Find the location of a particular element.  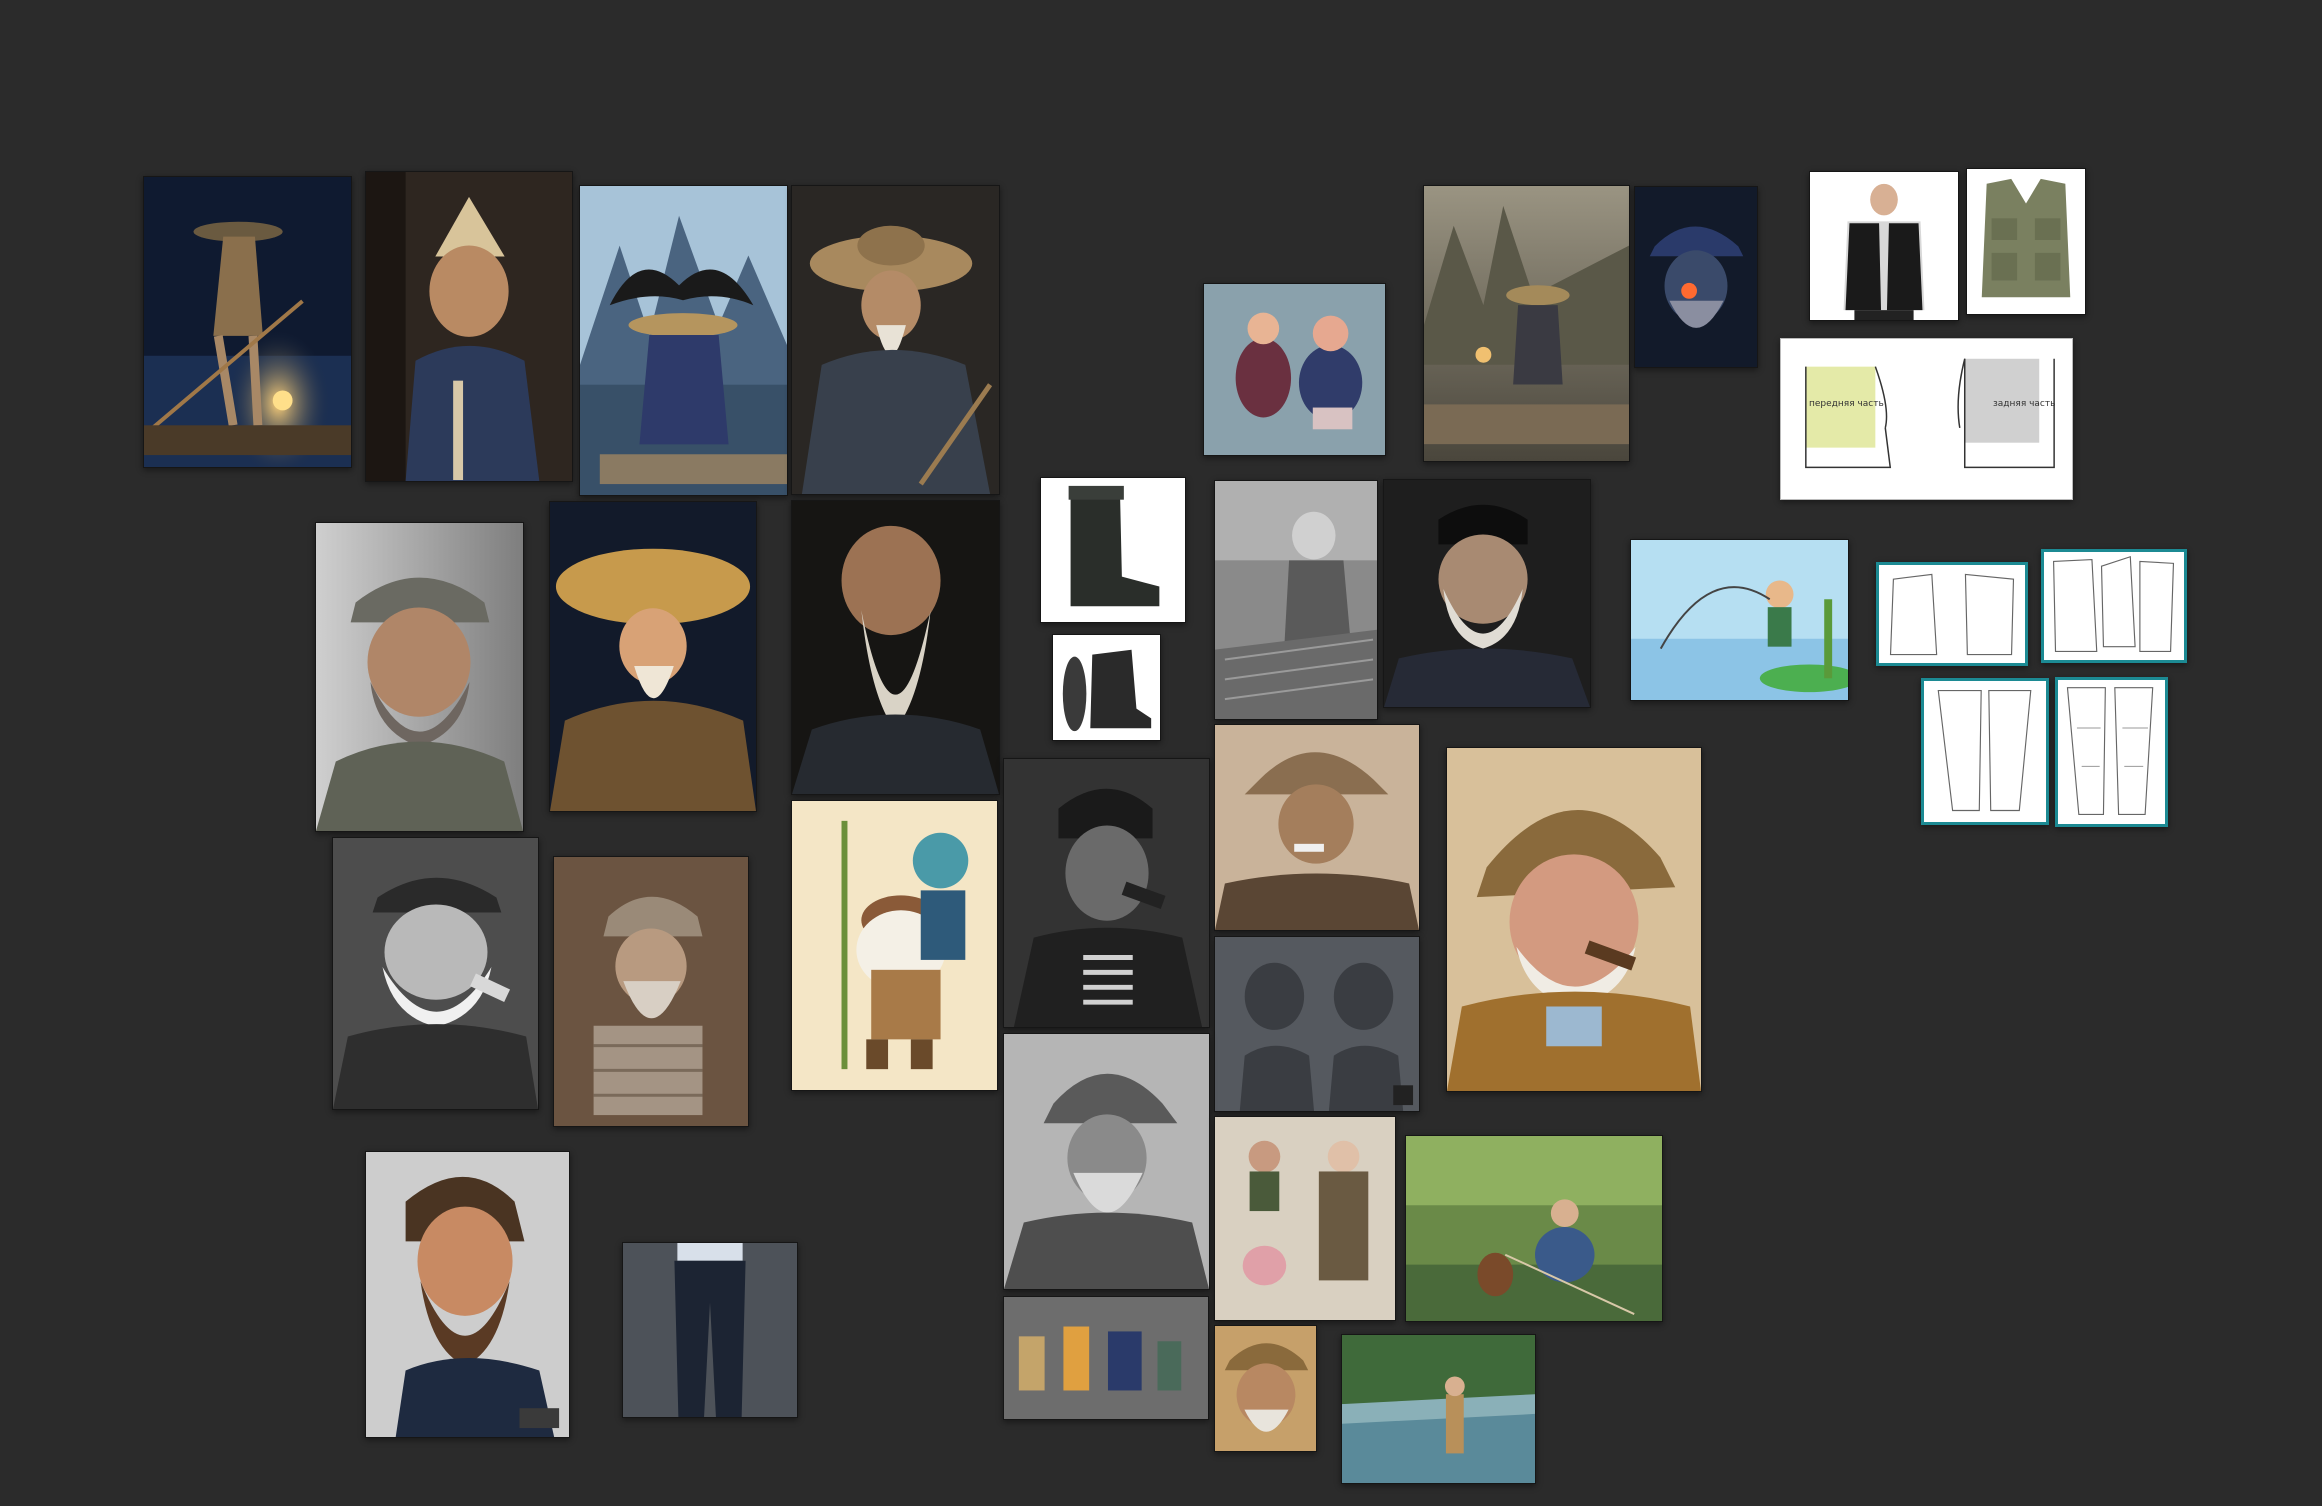

ref-image-rubber-boot is located at coordinates (1113, 550).